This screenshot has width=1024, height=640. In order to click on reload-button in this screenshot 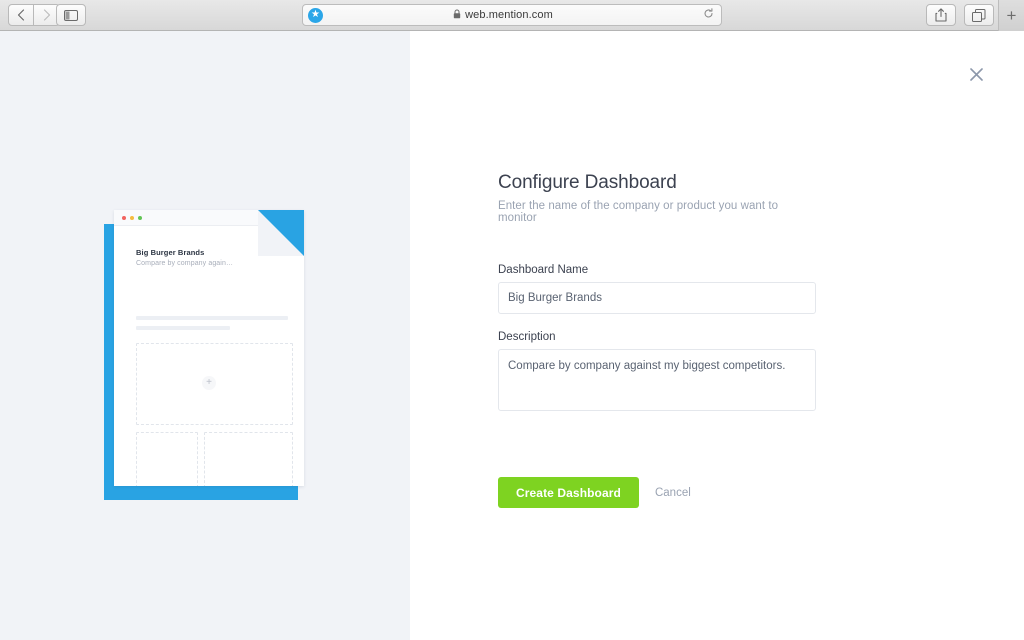, I will do `click(708, 15)`.